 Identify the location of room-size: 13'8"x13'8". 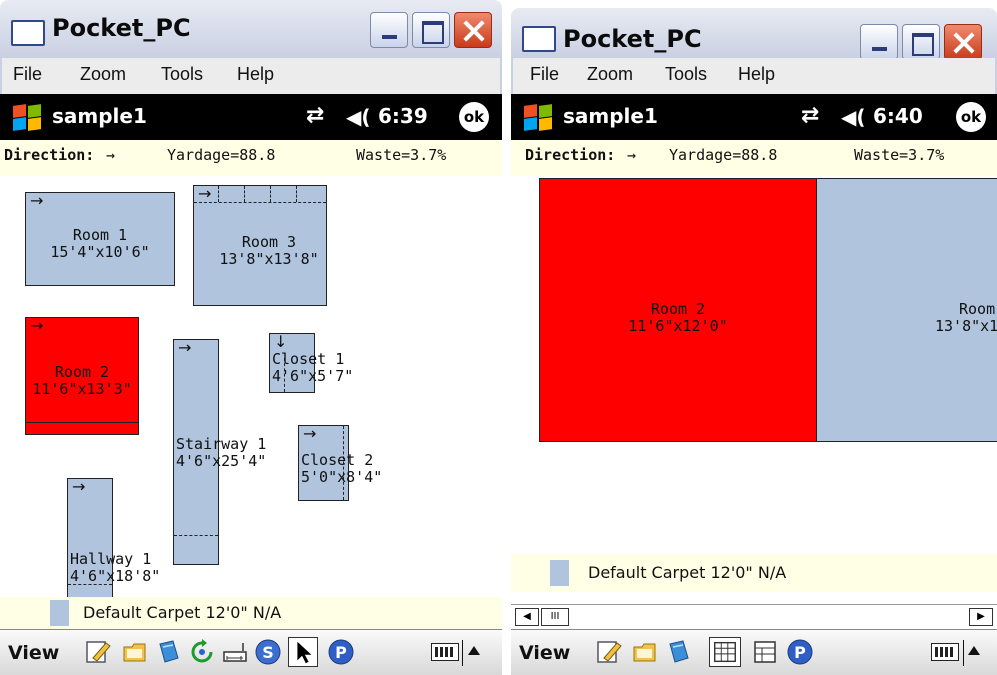
(269, 259).